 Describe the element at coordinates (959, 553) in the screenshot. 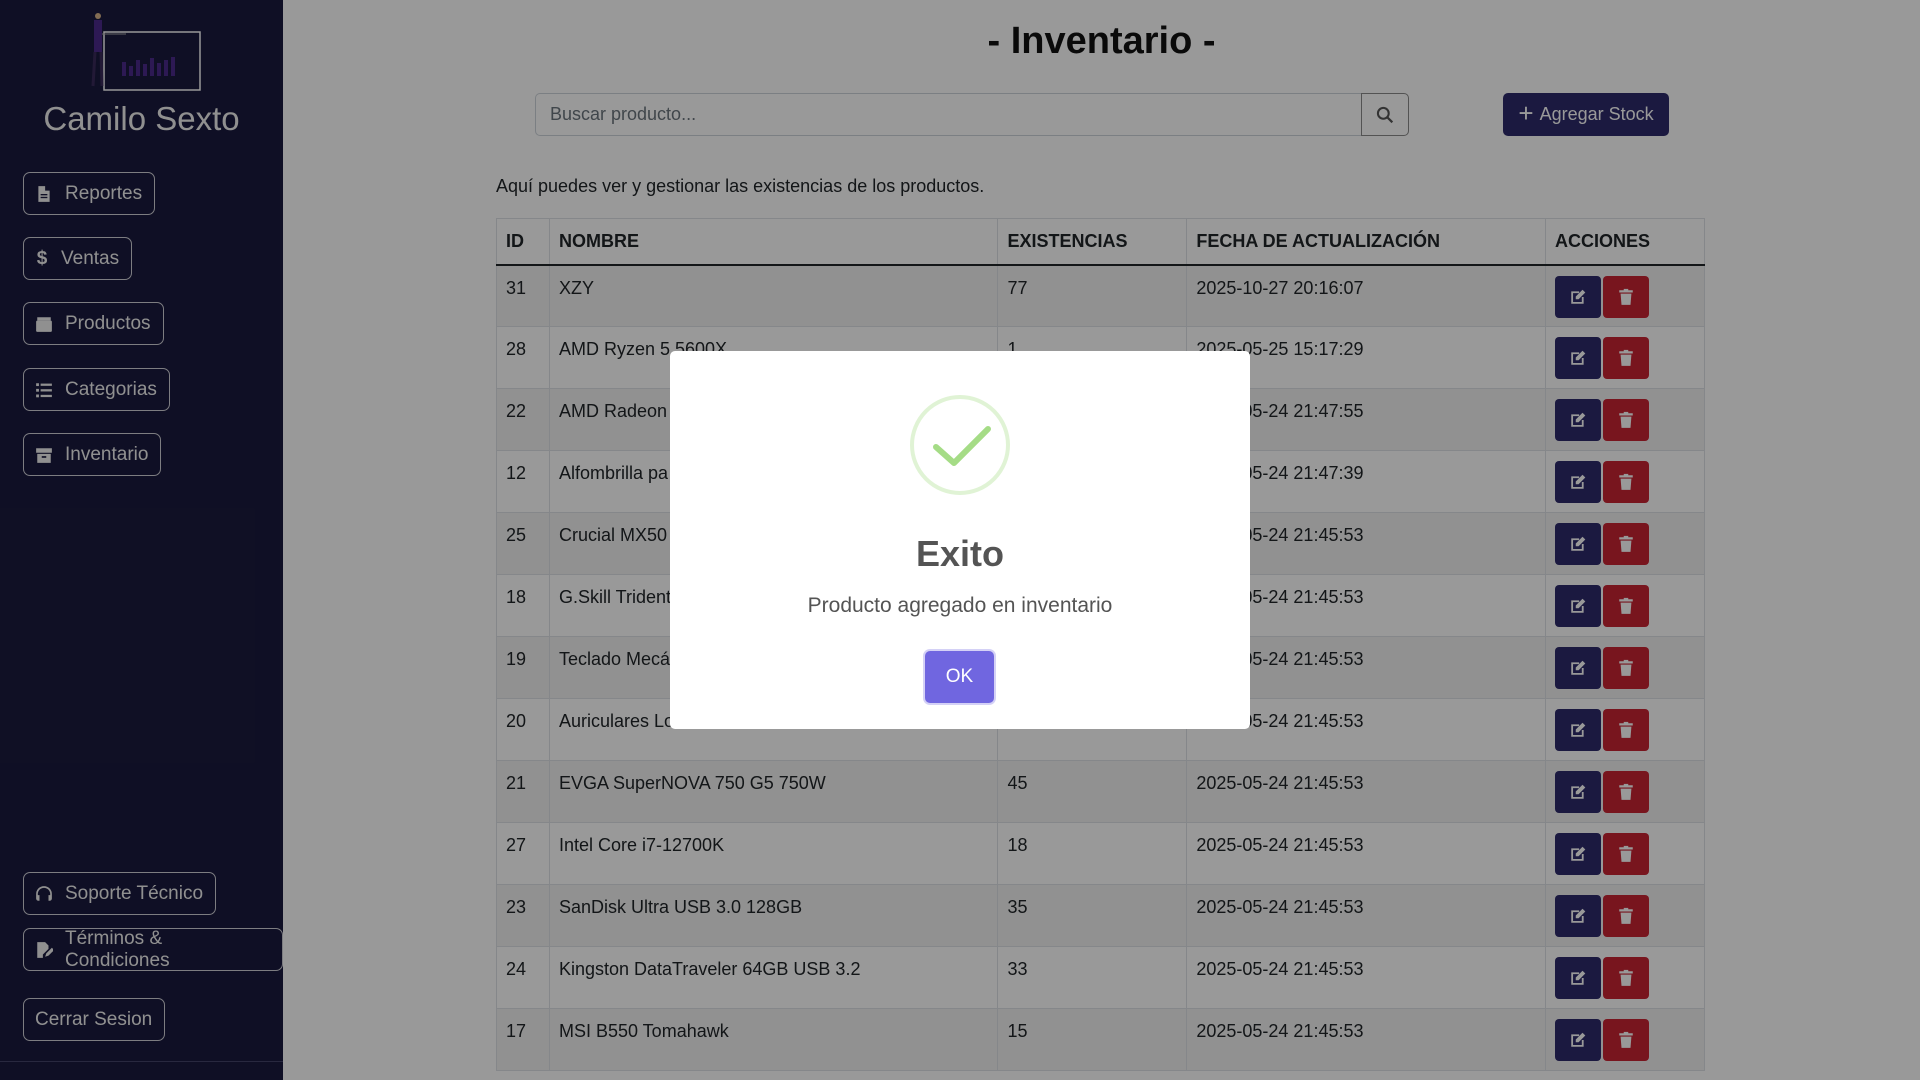

I see `dialog-title: Exito` at that location.